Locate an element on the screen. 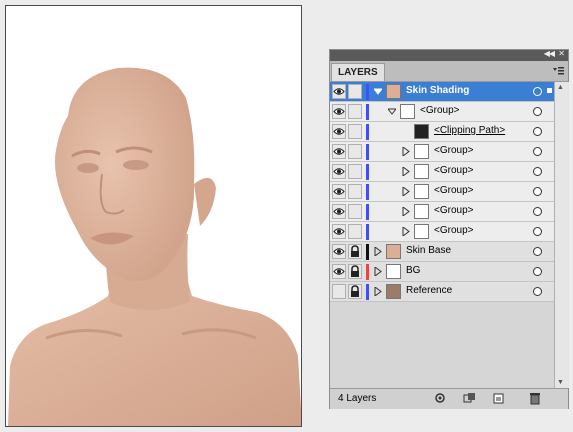 The height and width of the screenshot is (432, 573). layer-row: Skin Base is located at coordinates (442, 252).